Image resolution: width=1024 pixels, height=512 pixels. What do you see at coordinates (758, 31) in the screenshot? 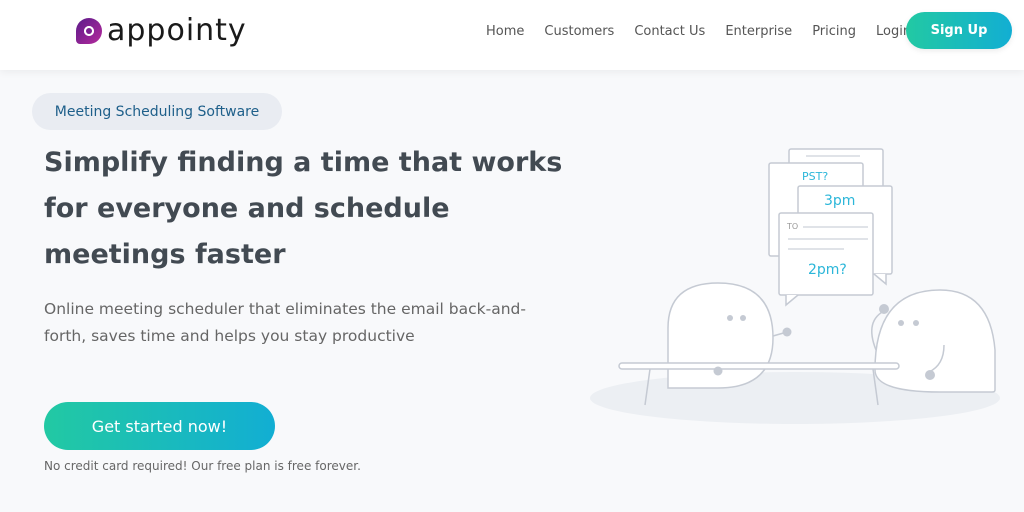
I see `nav-enterprise: Enterprise` at bounding box center [758, 31].